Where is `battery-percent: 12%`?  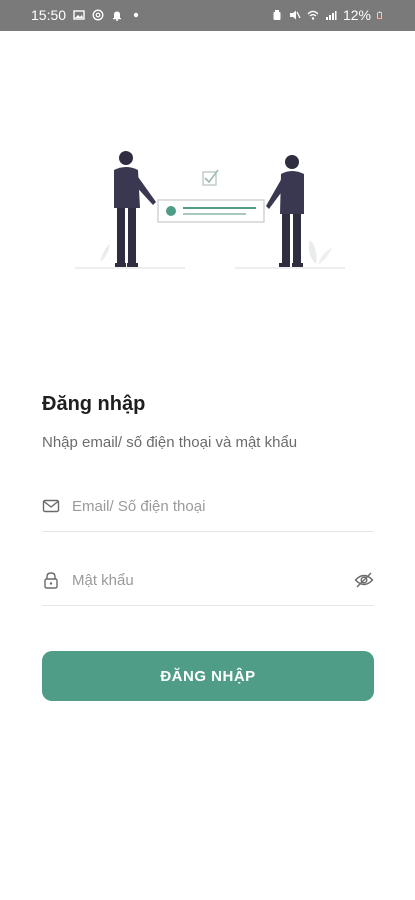 battery-percent: 12% is located at coordinates (356, 15).